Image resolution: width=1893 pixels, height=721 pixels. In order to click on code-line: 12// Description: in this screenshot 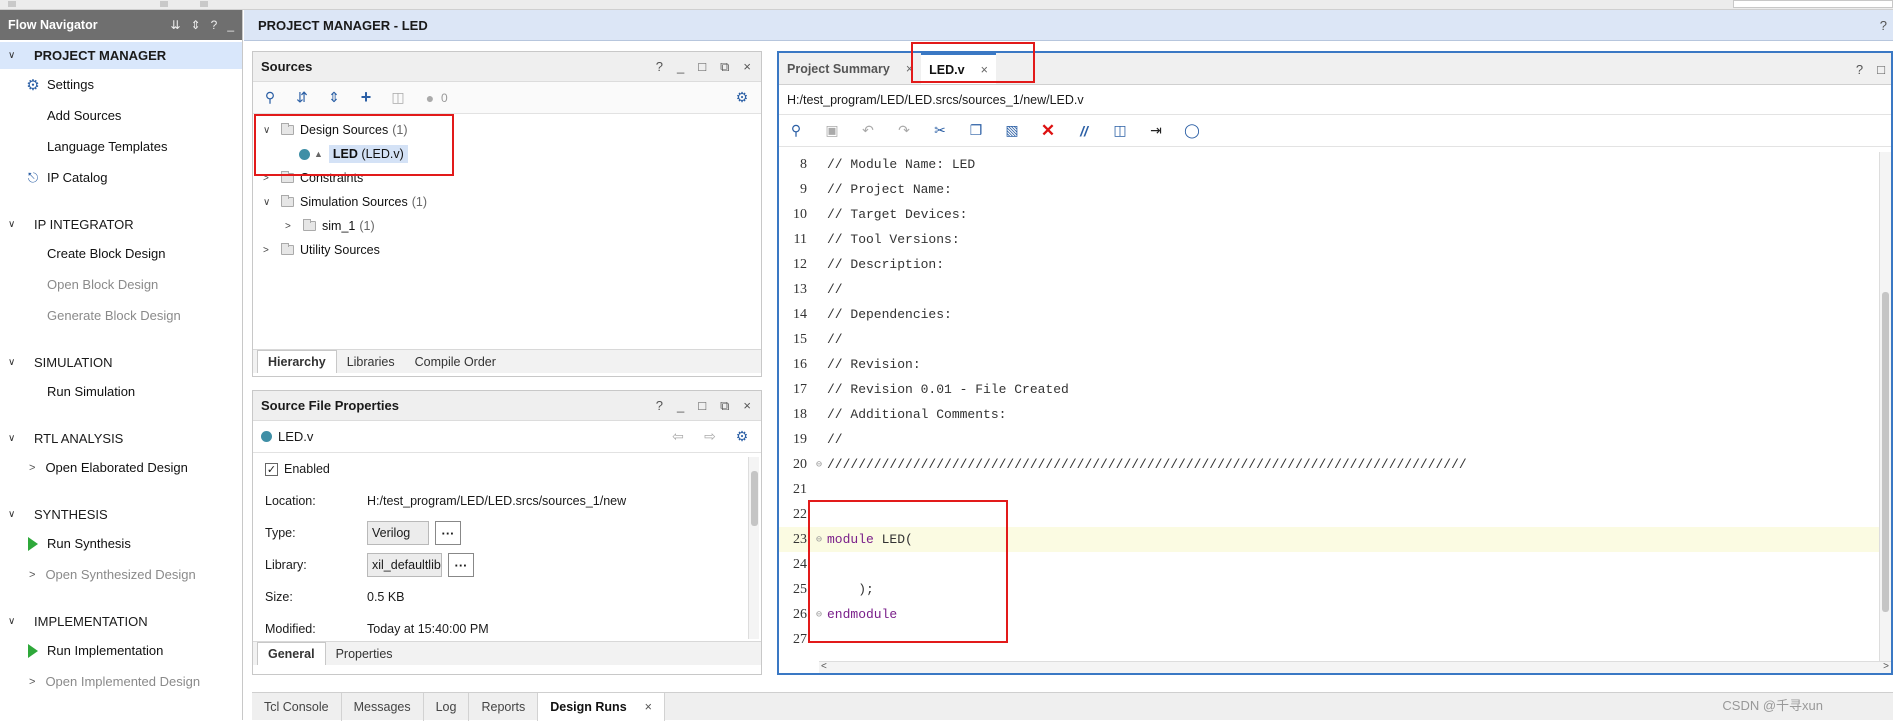, I will do `click(1329, 264)`.